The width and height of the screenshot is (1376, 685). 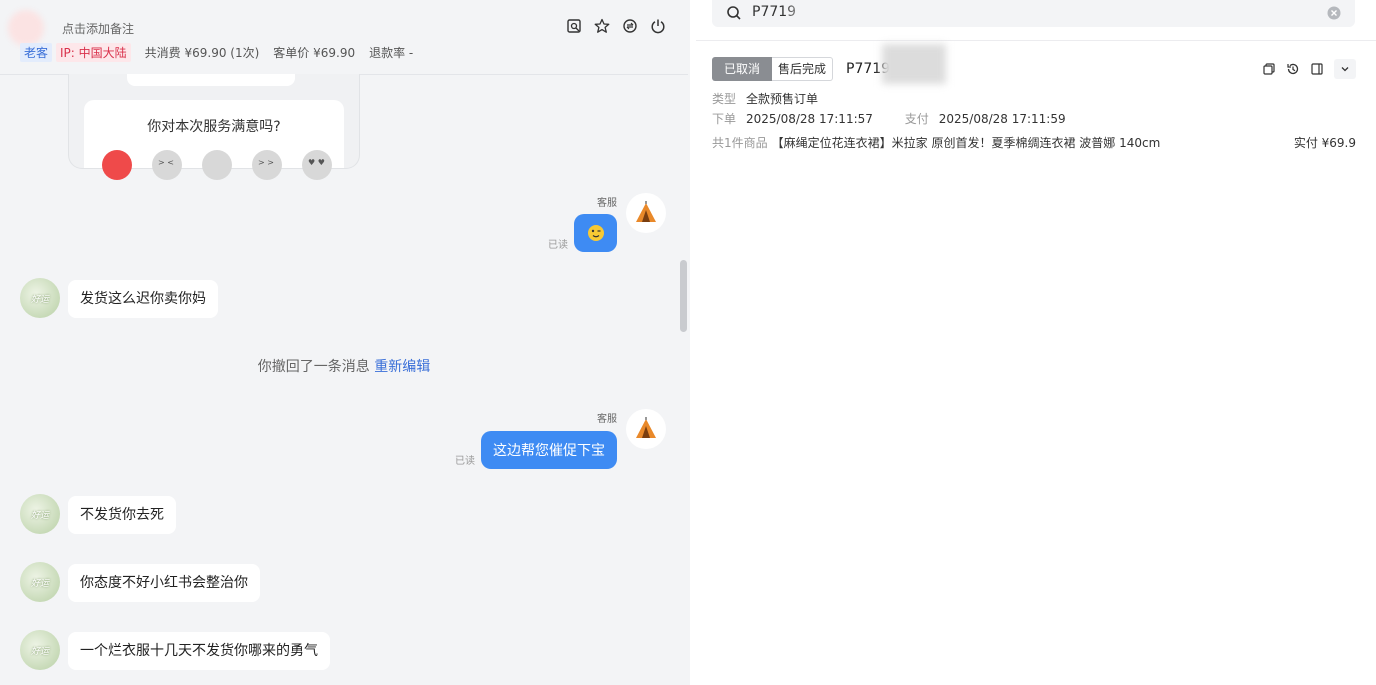 What do you see at coordinates (914, 64) in the screenshot?
I see `order-id-redaction` at bounding box center [914, 64].